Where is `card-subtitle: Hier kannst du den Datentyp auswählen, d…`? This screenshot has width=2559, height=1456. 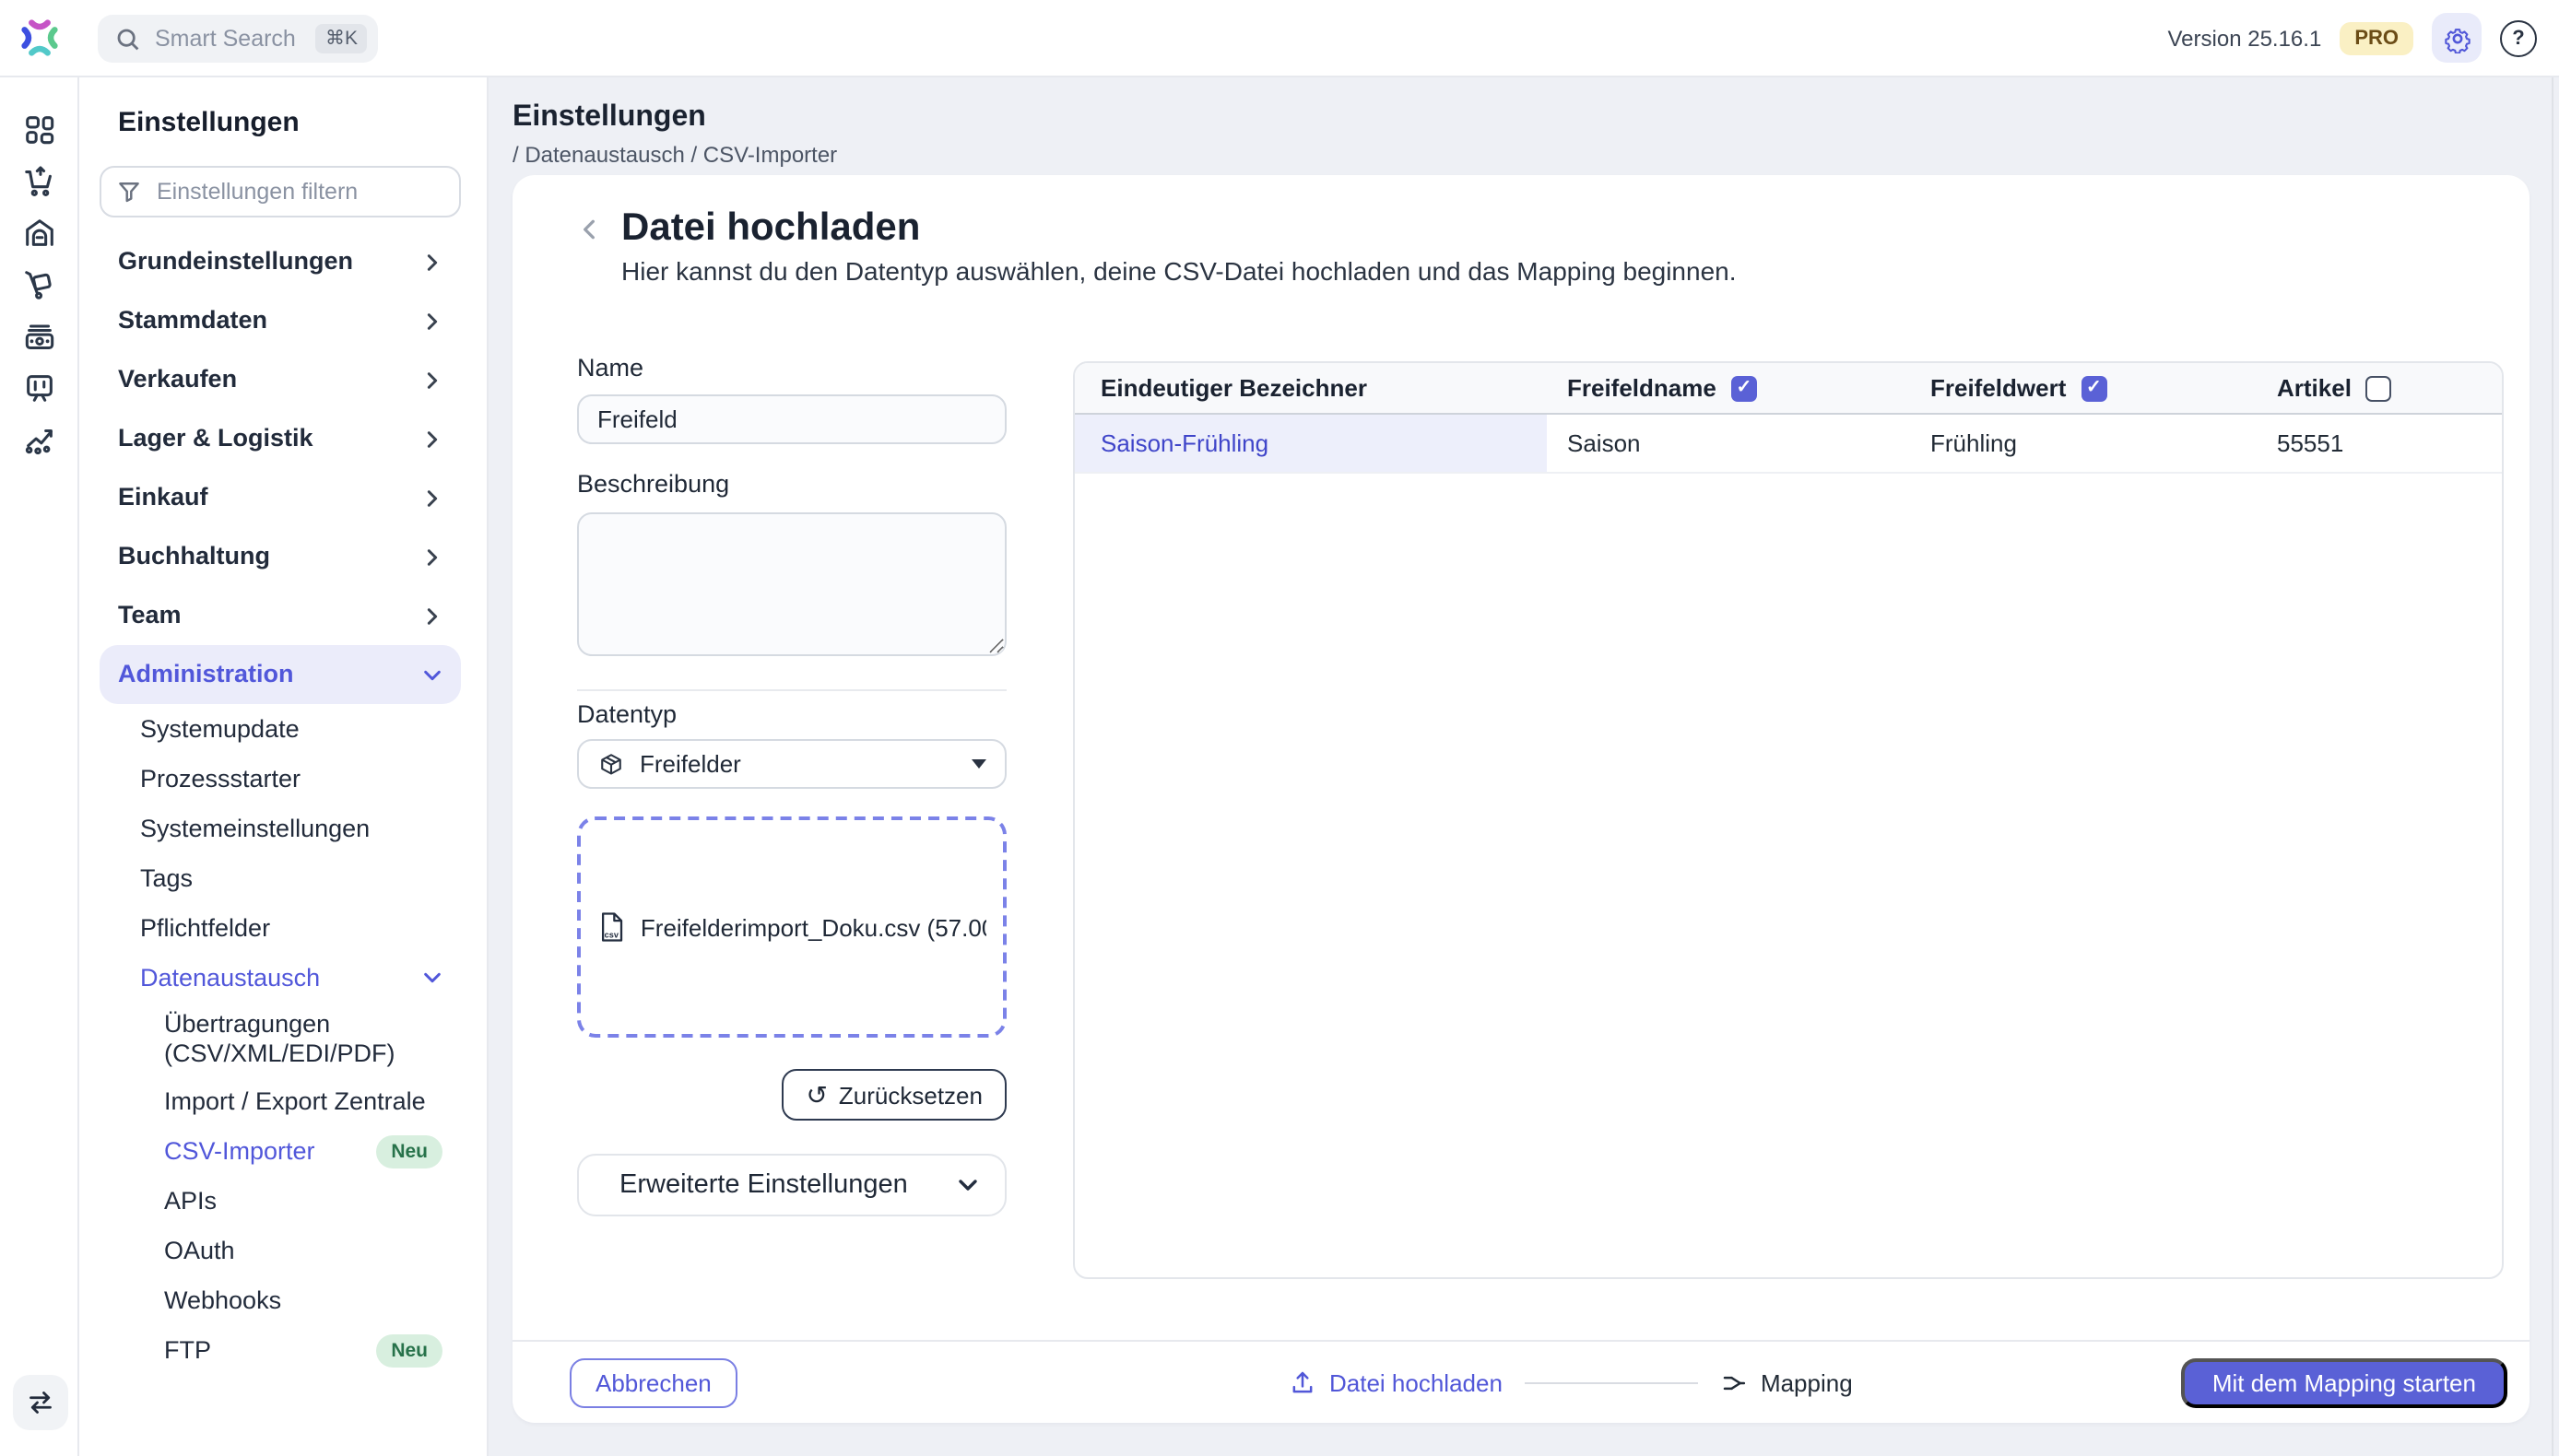
card-subtitle: Hier kannst du den Datentyp auswählen, d… is located at coordinates (1179, 271).